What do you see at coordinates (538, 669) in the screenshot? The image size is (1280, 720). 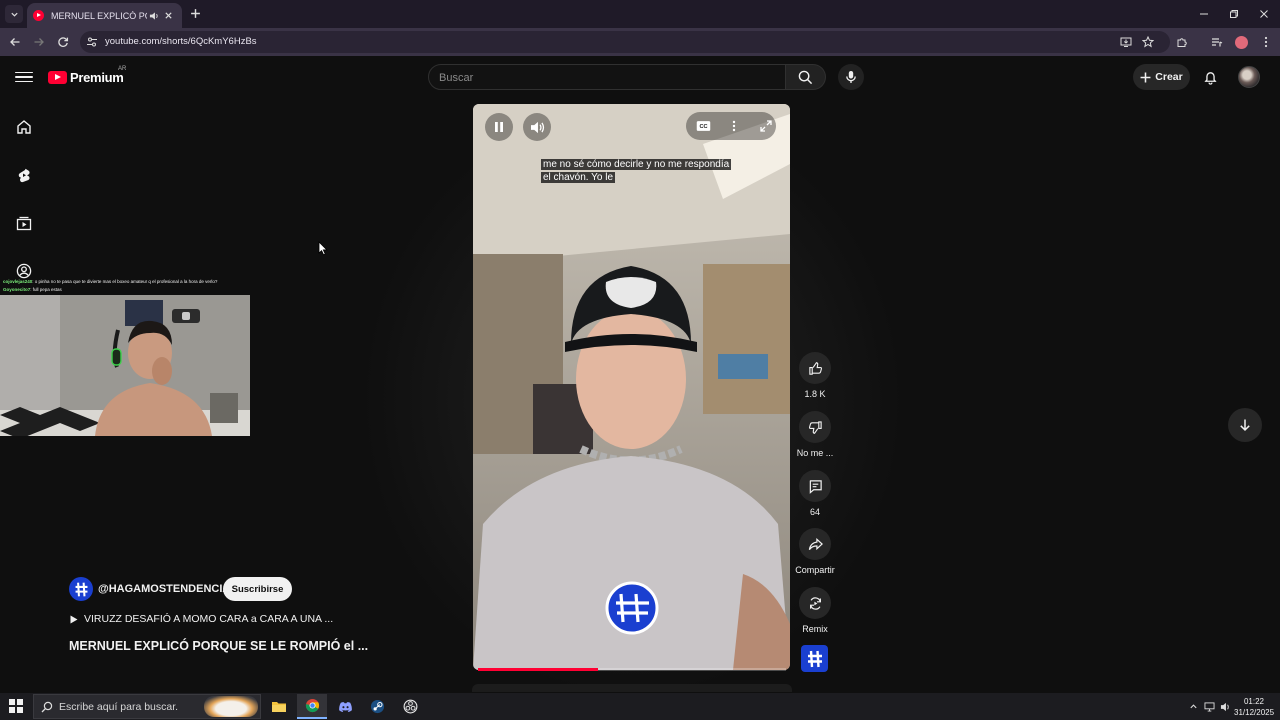 I see `video-progress-fill` at bounding box center [538, 669].